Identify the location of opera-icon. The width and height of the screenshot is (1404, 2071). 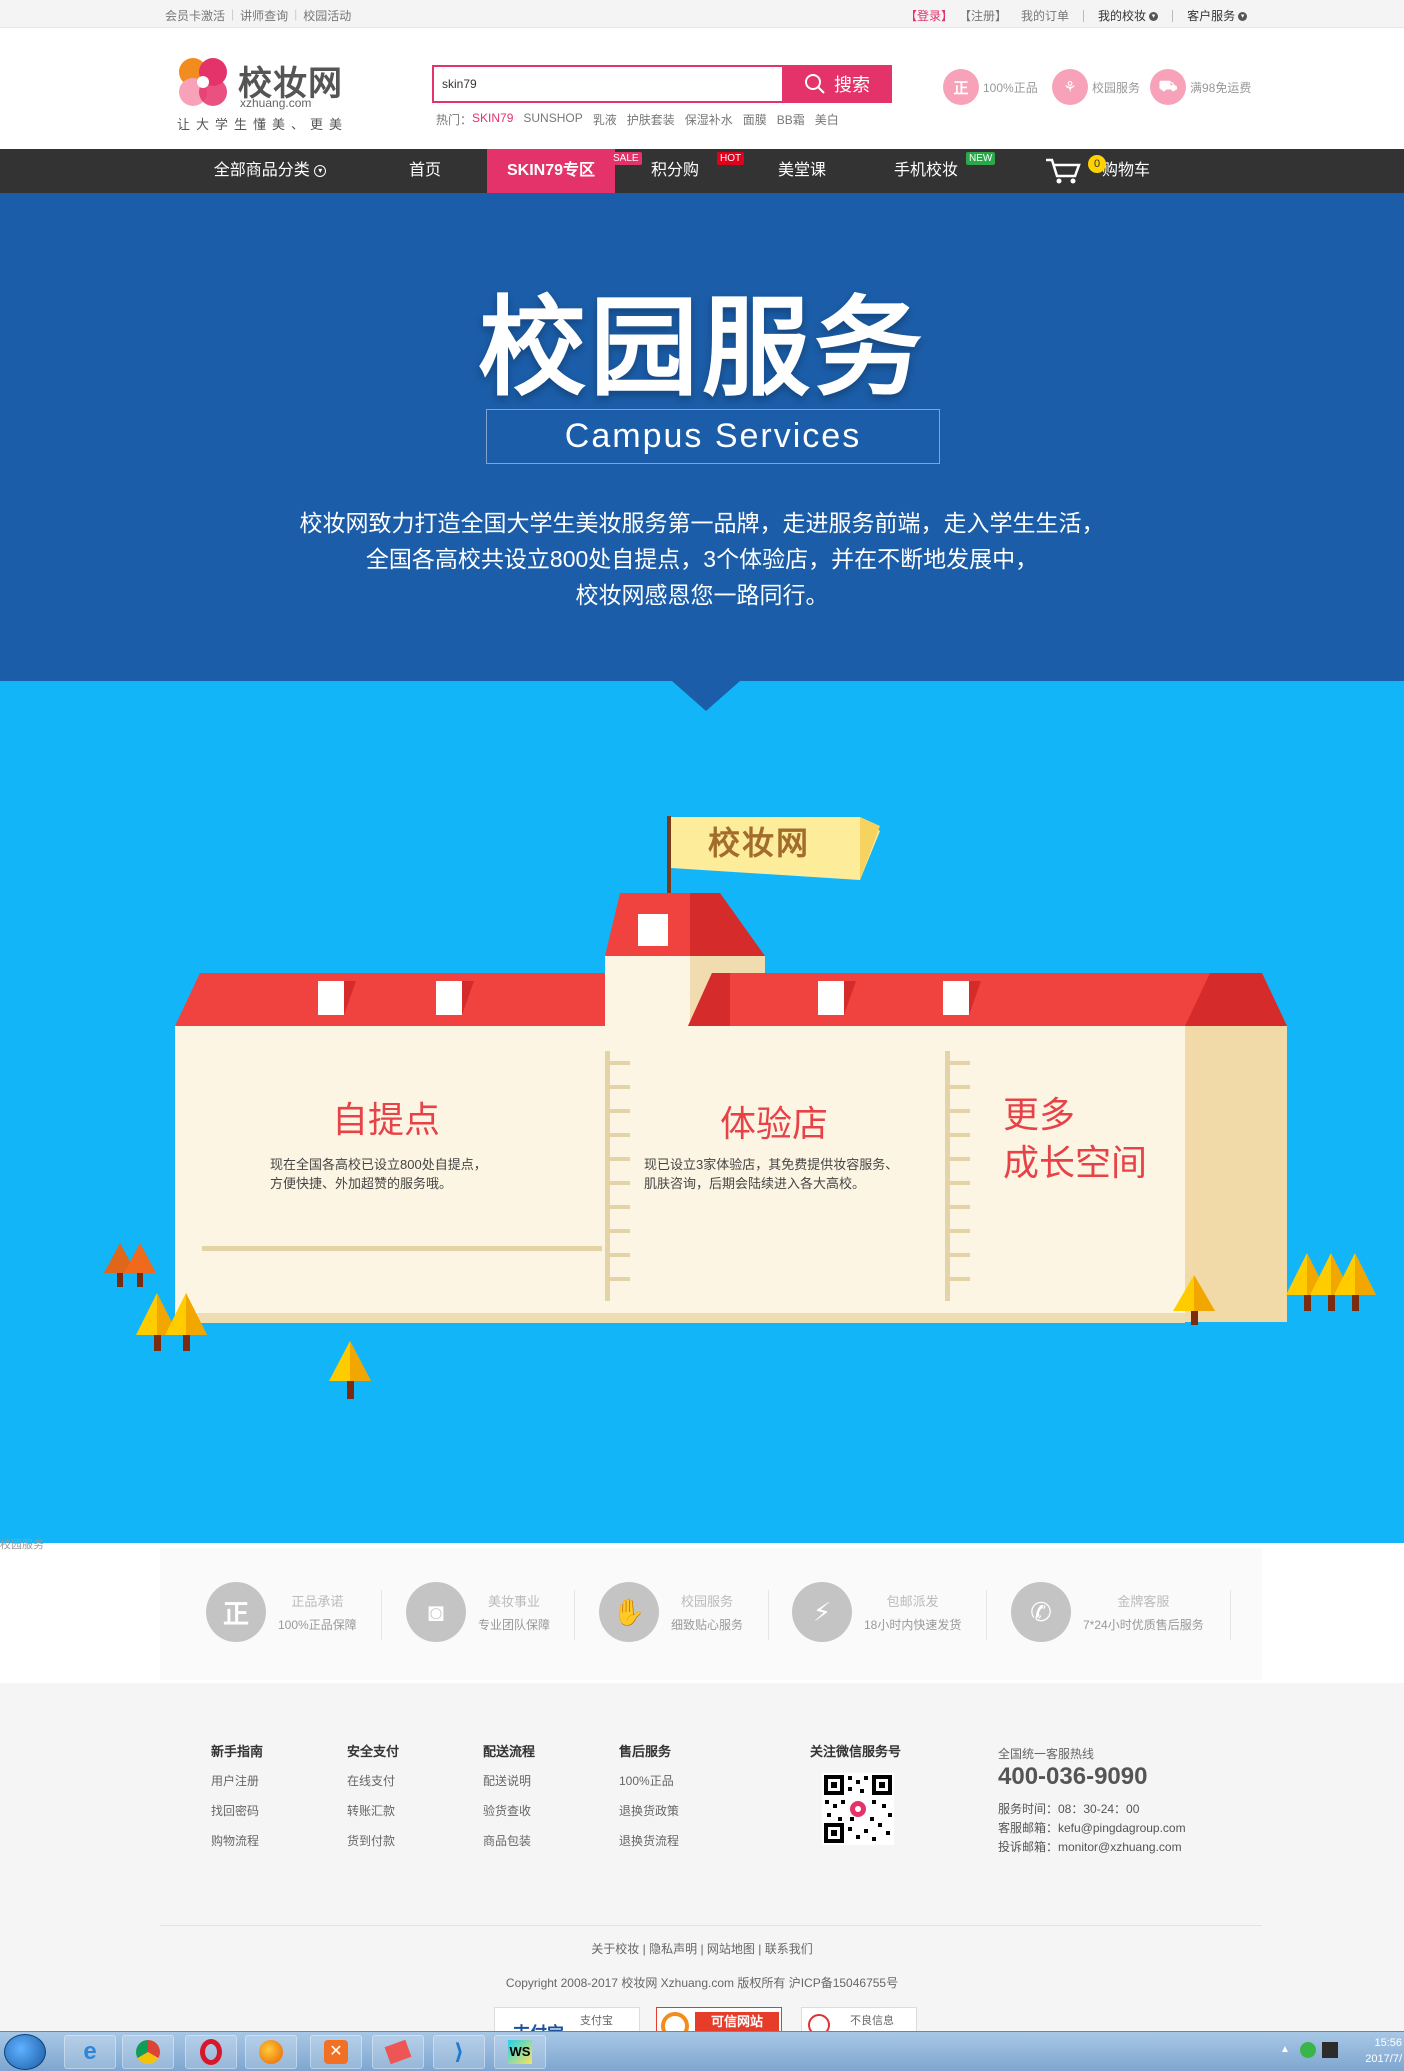
(211, 2052).